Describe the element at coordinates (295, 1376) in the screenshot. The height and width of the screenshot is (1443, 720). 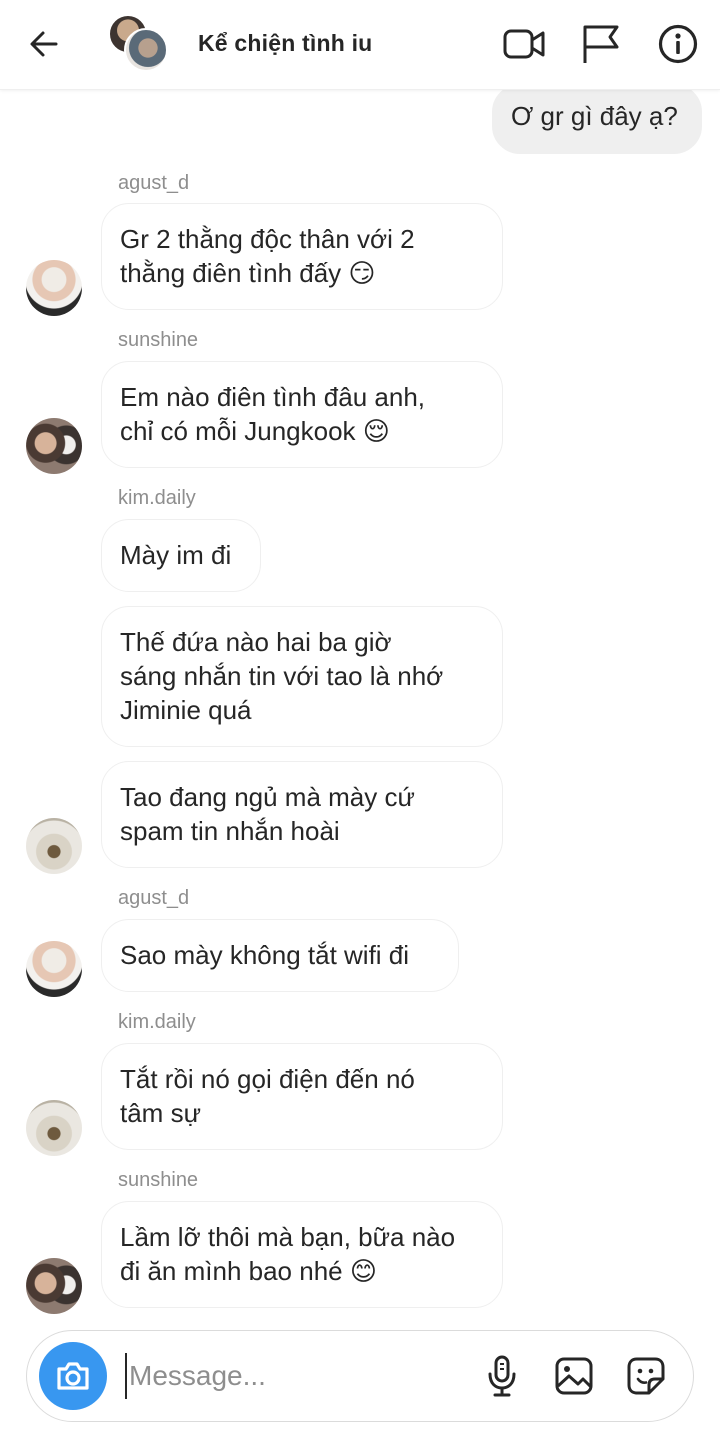
I see `message-input` at that location.